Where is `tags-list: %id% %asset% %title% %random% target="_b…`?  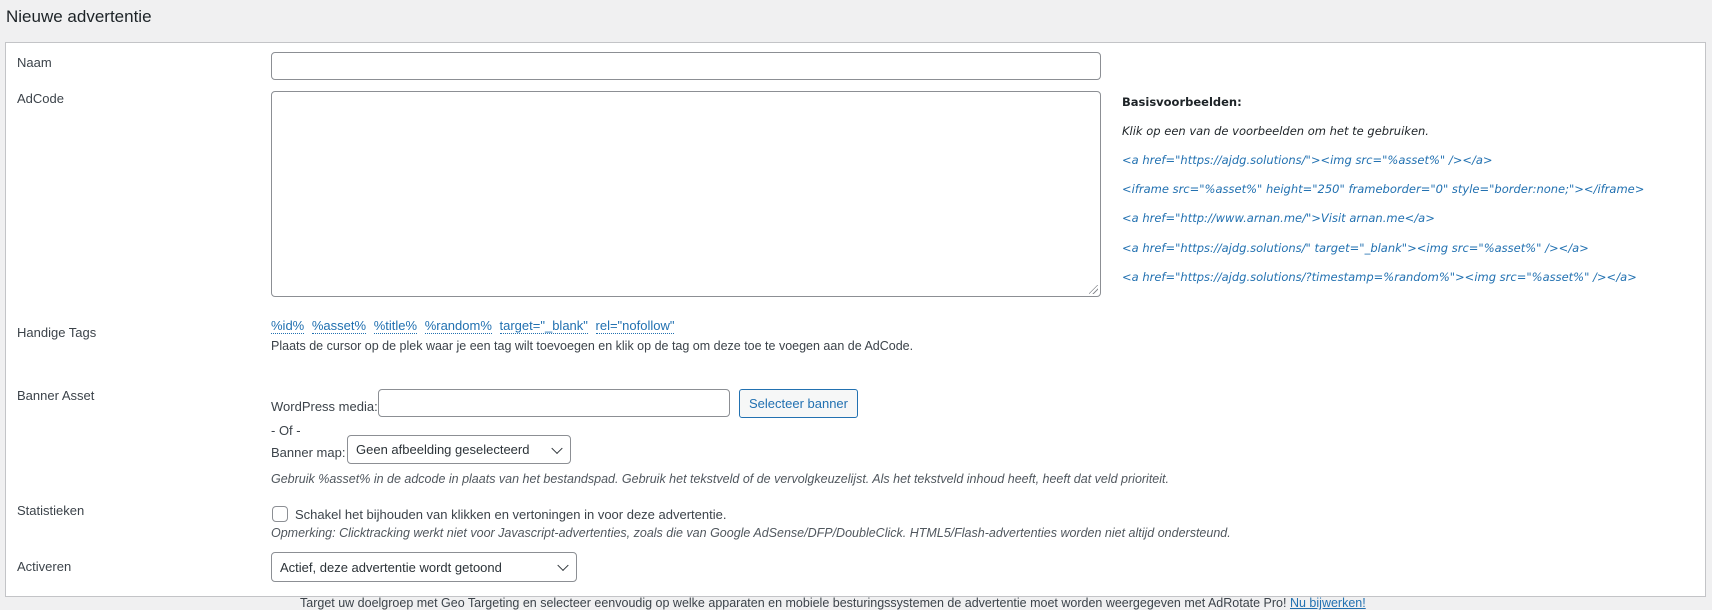
tags-list: %id% %asset% %title% %random% target="_b… is located at coordinates (474, 326).